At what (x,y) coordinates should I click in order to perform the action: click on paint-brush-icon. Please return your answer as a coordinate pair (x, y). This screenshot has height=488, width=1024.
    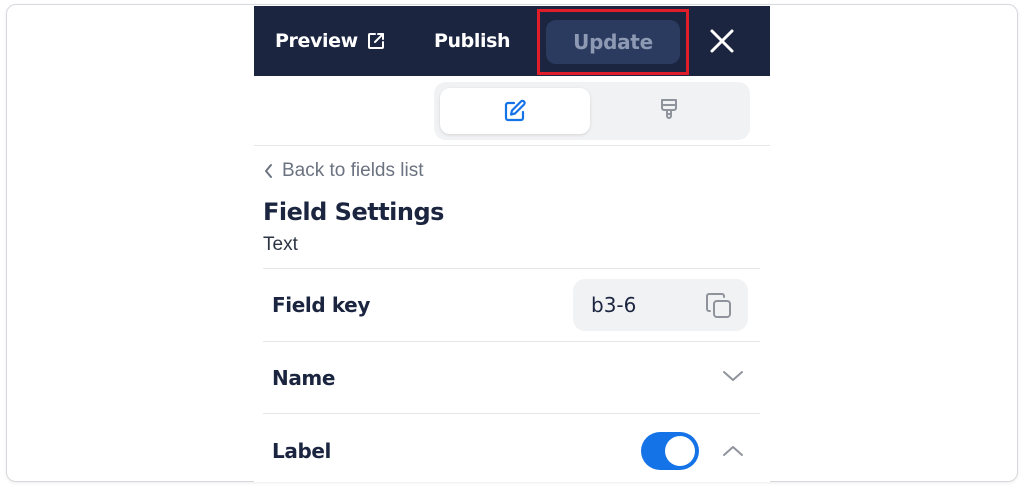
    Looking at the image, I should click on (669, 109).